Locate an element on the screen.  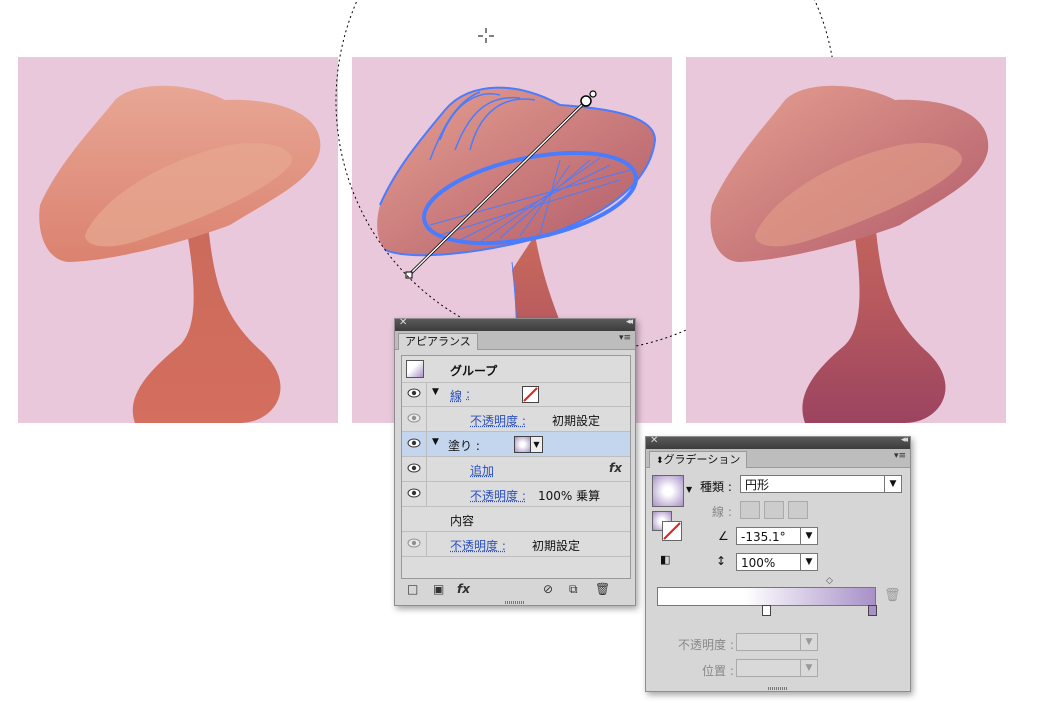
stroke-along-icon is located at coordinates (774, 510).